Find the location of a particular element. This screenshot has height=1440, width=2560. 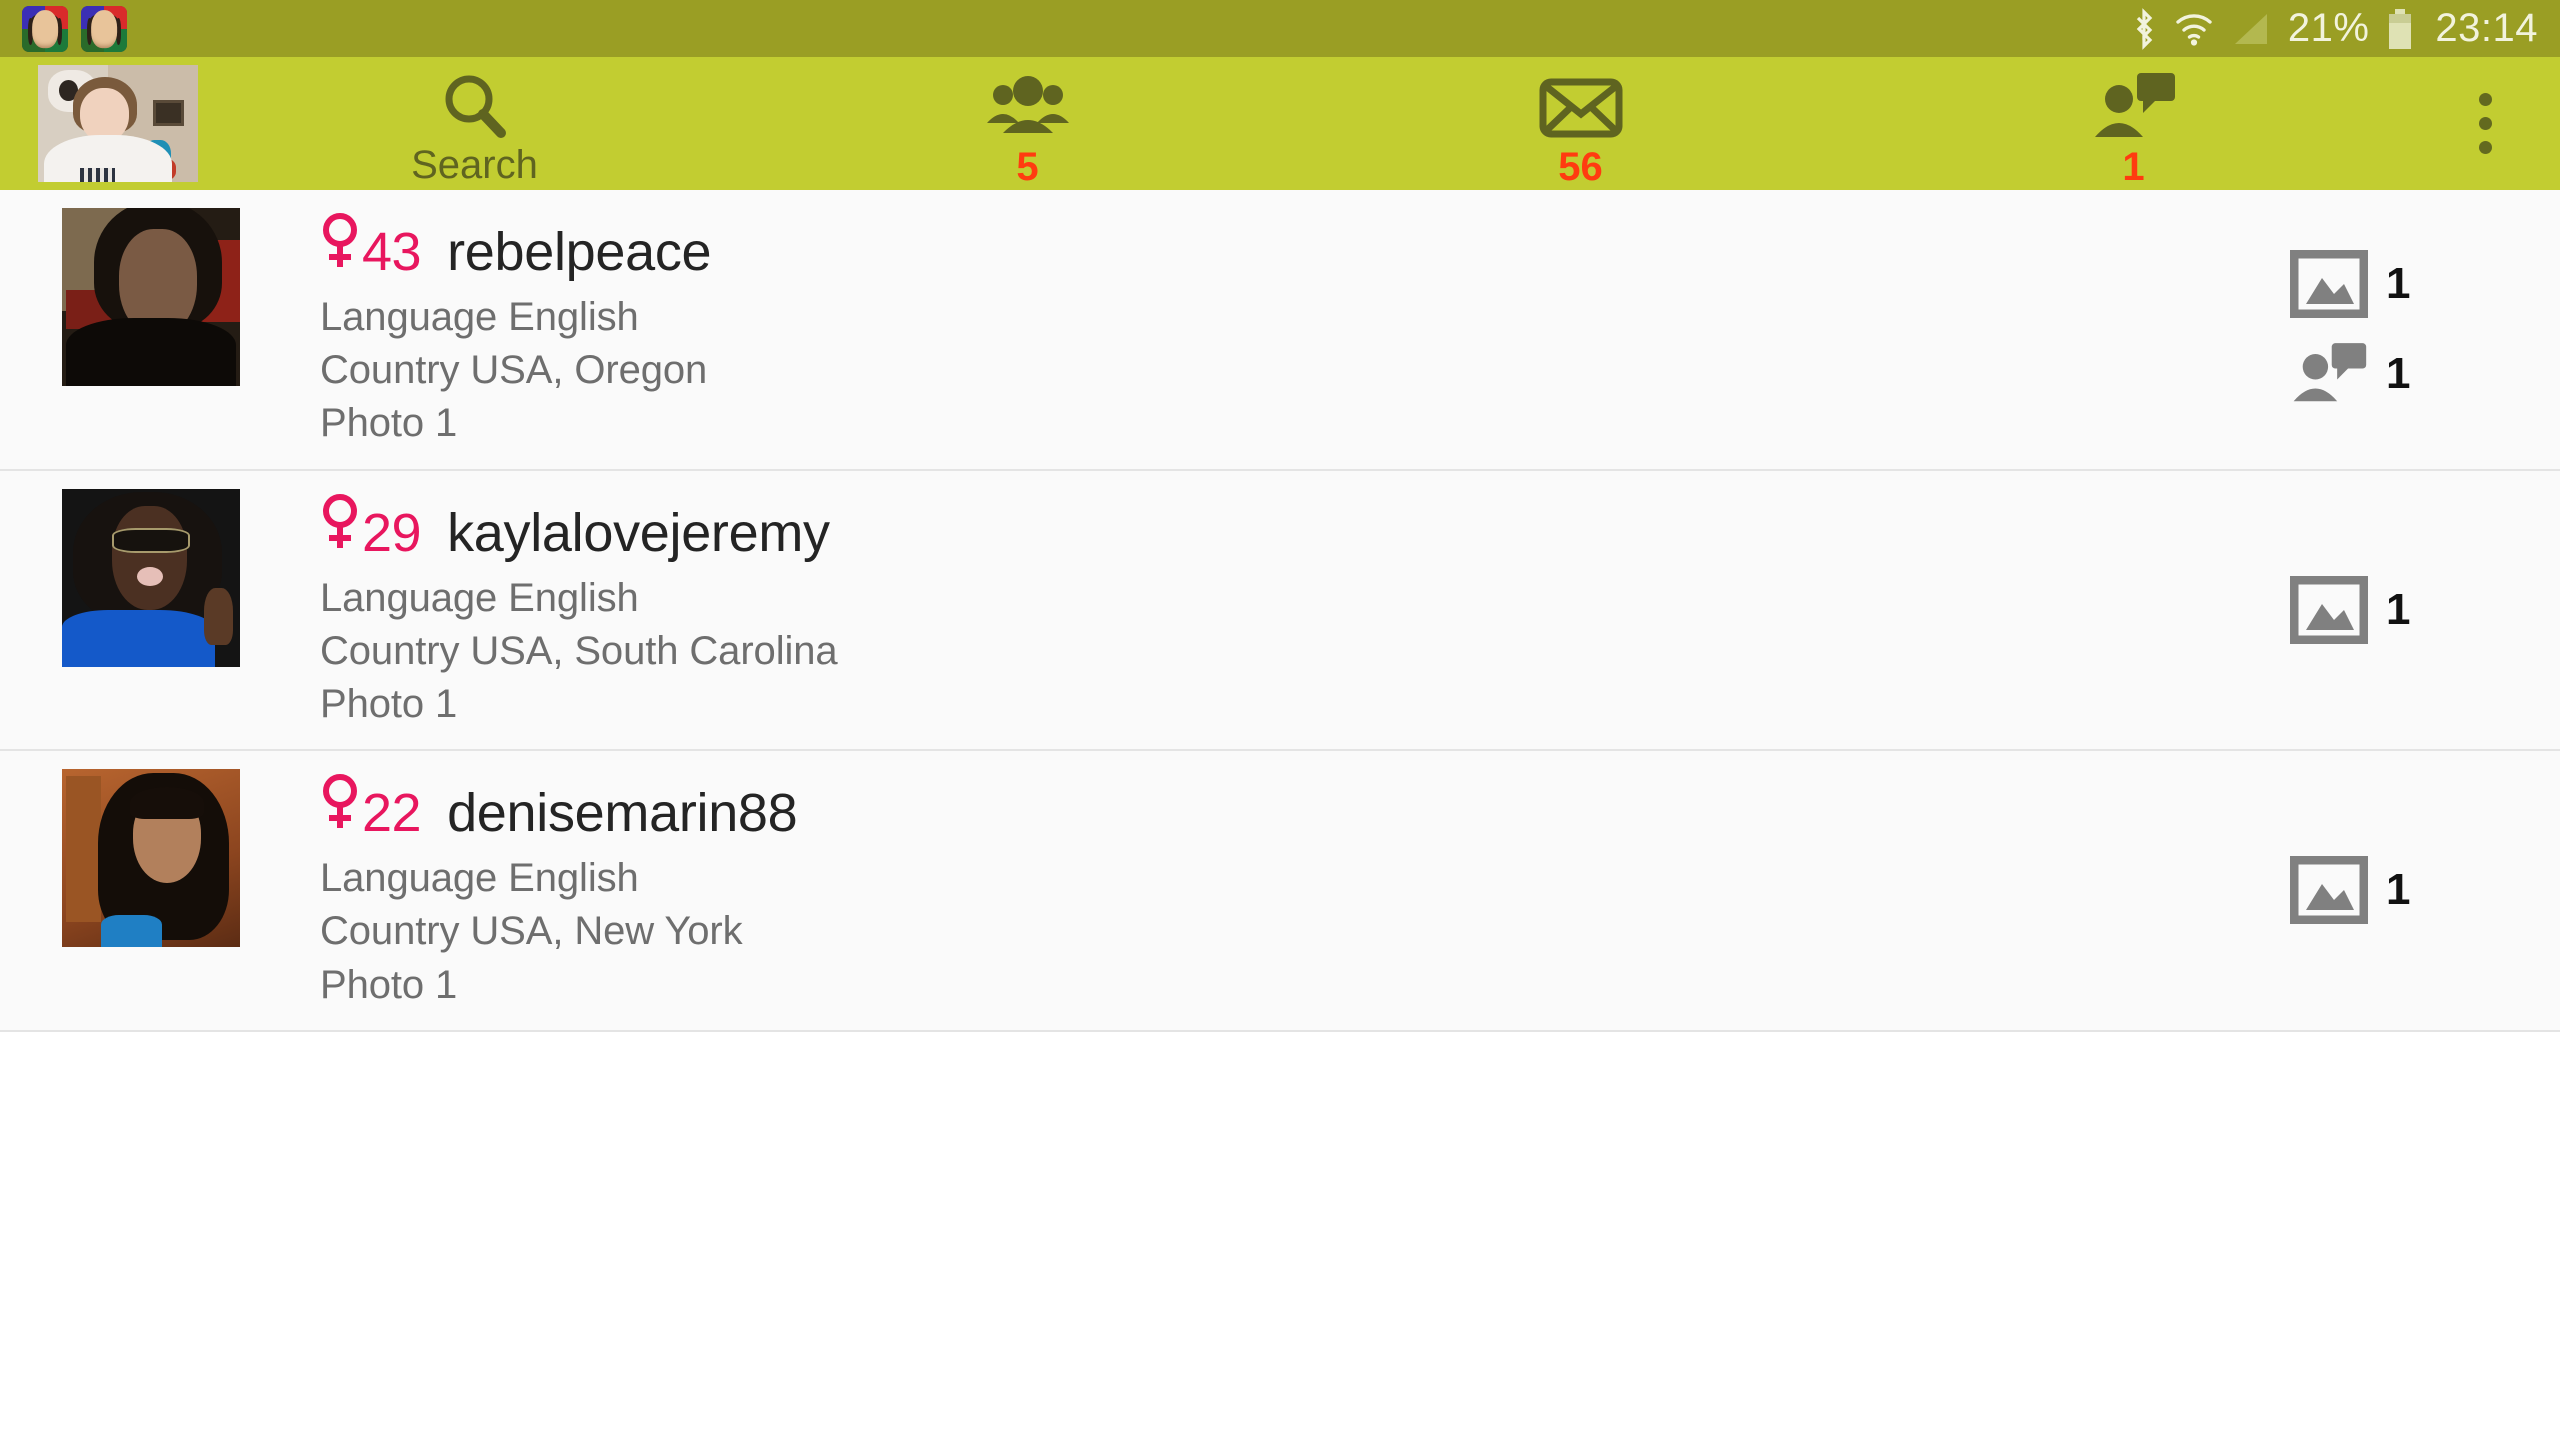

user-age: 43 is located at coordinates (392, 252).